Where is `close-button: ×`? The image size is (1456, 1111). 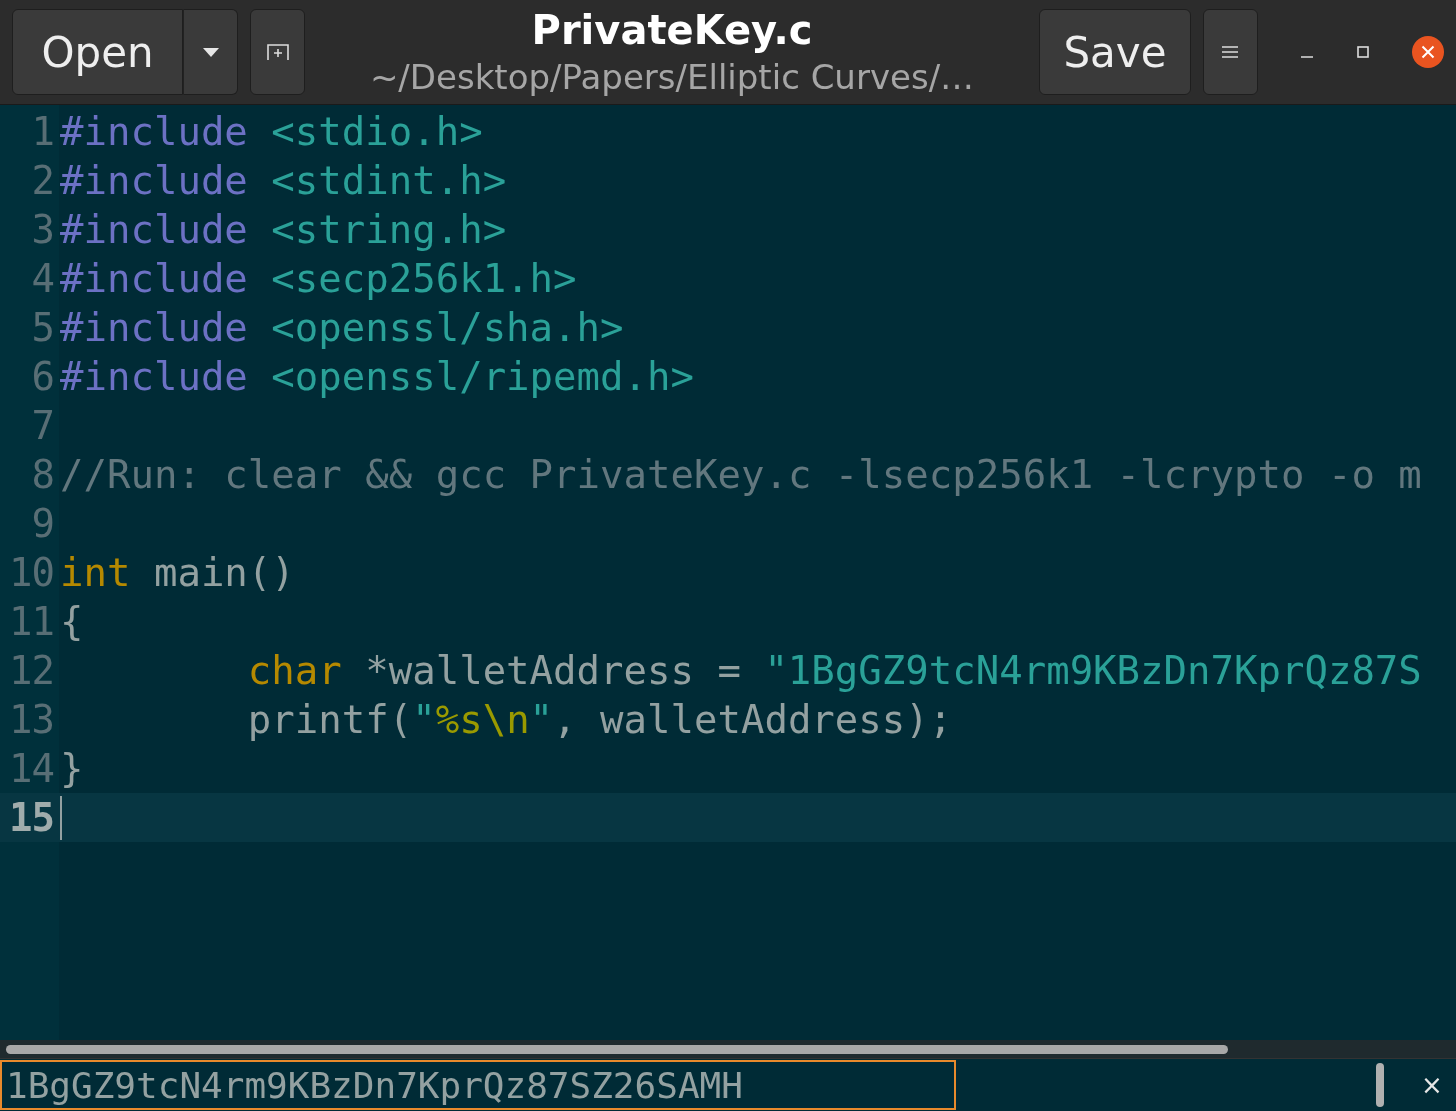
close-button: × is located at coordinates (1432, 1085).